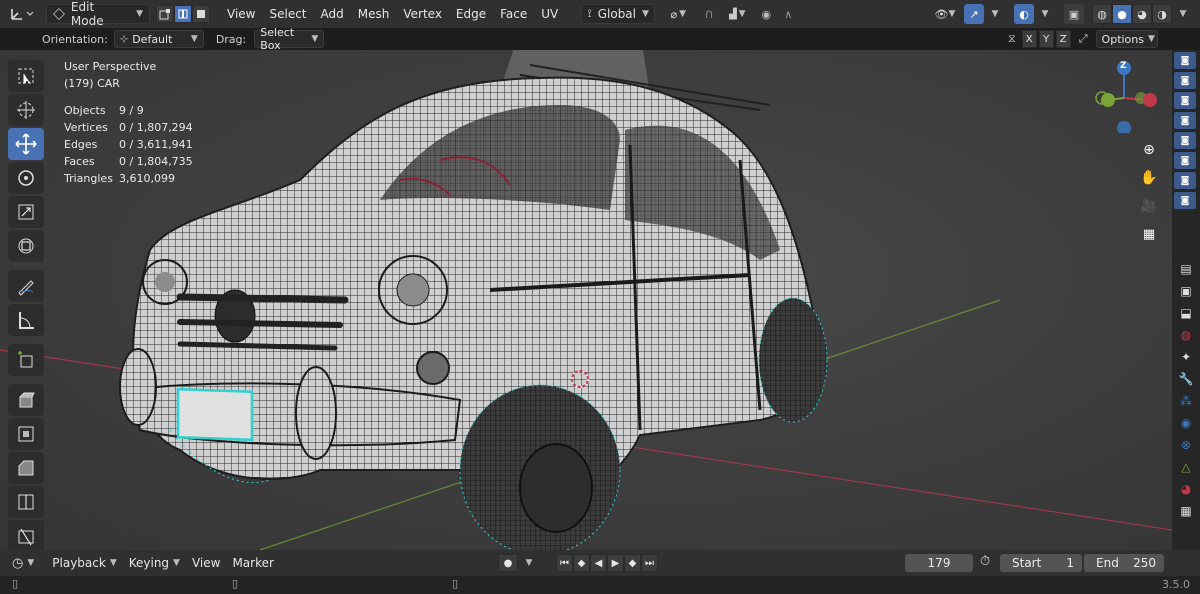  Describe the element at coordinates (615, 563) in the screenshot. I see `play-button: ▶` at that location.